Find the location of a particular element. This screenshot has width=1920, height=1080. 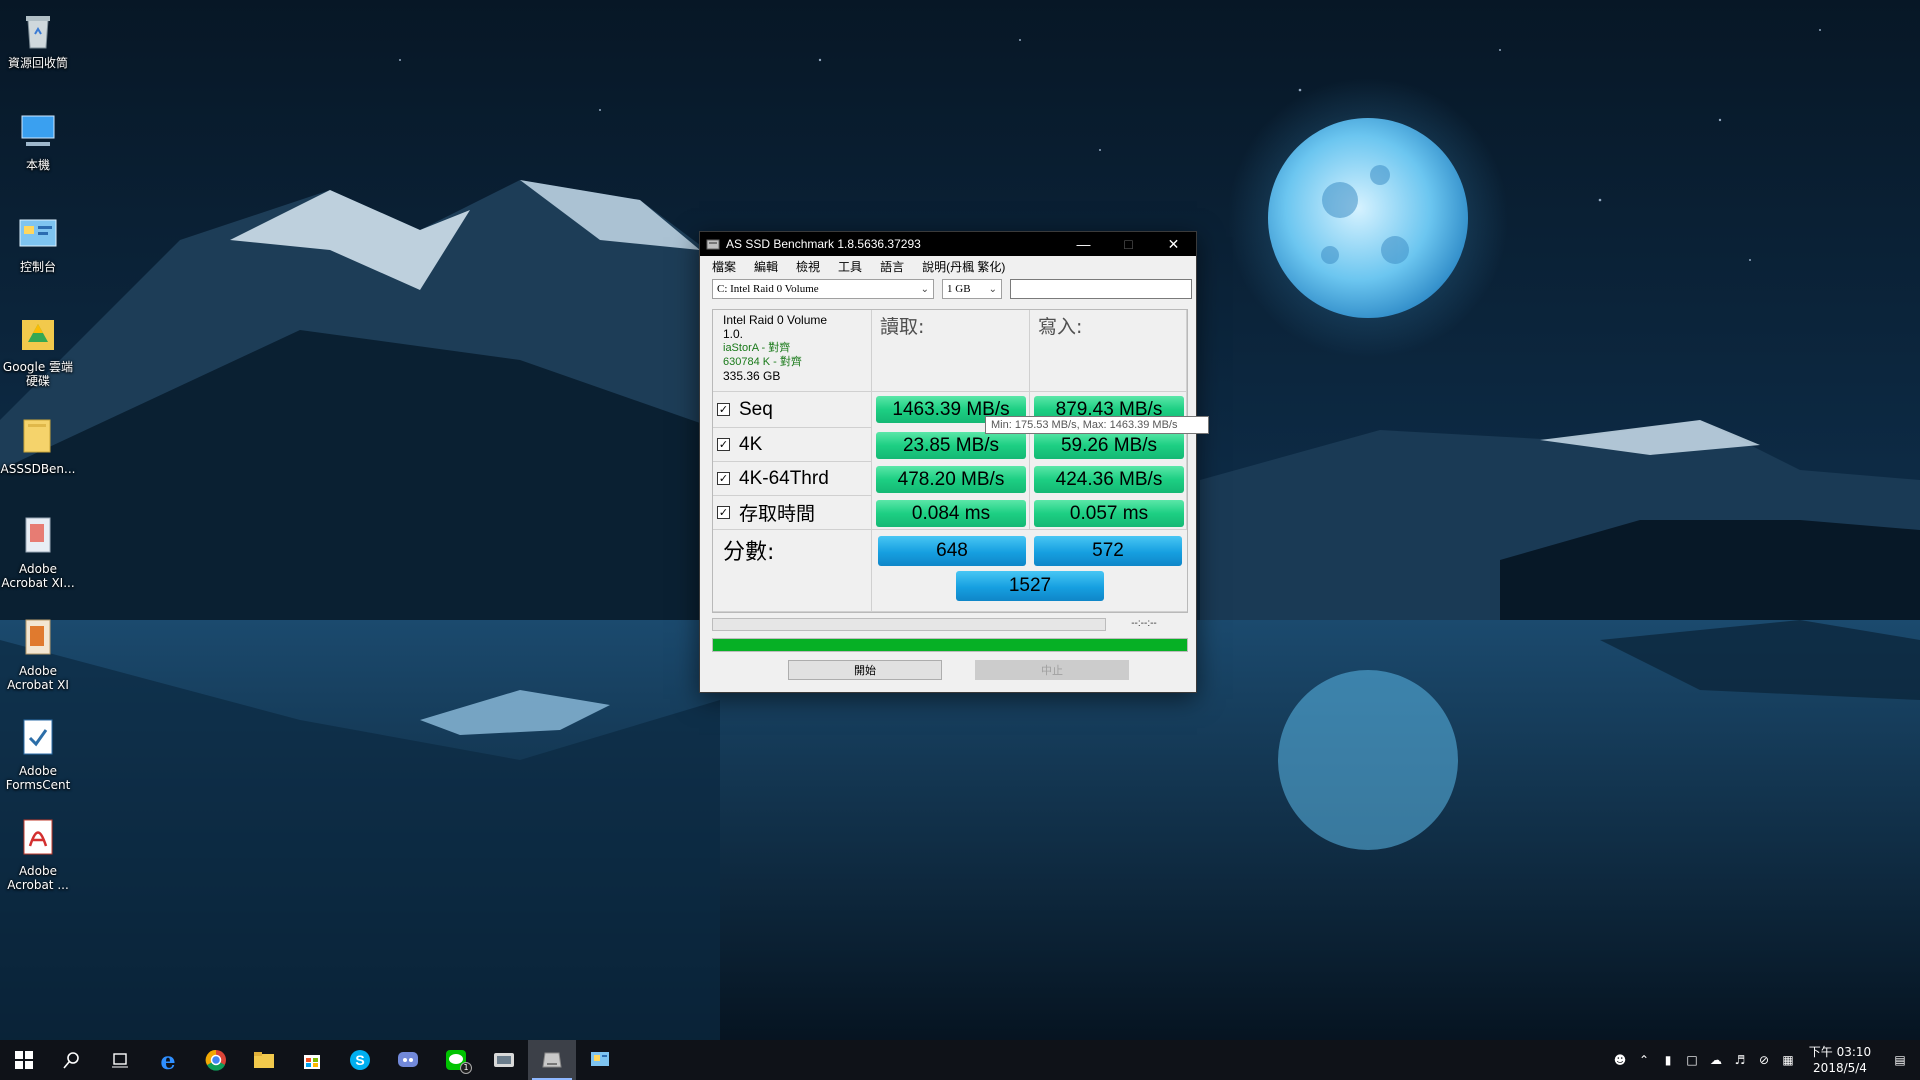

drive-select: C: Intel Raid 0 Volume ⌄ is located at coordinates (823, 289).